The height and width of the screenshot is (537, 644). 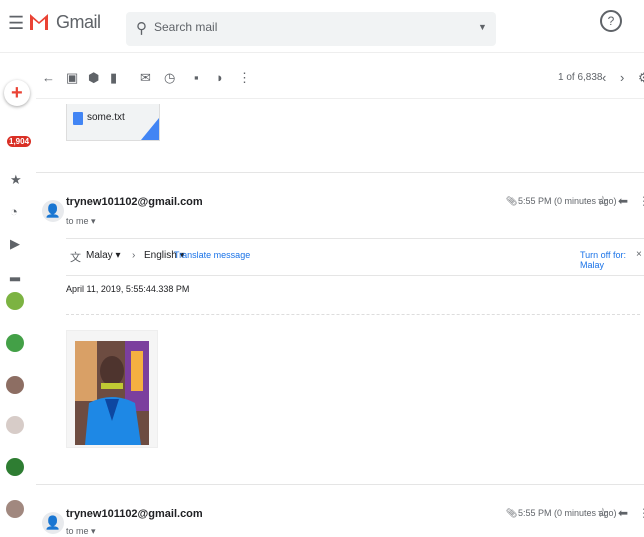 What do you see at coordinates (220, 77) in the screenshot?
I see `label-icon: ◗` at bounding box center [220, 77].